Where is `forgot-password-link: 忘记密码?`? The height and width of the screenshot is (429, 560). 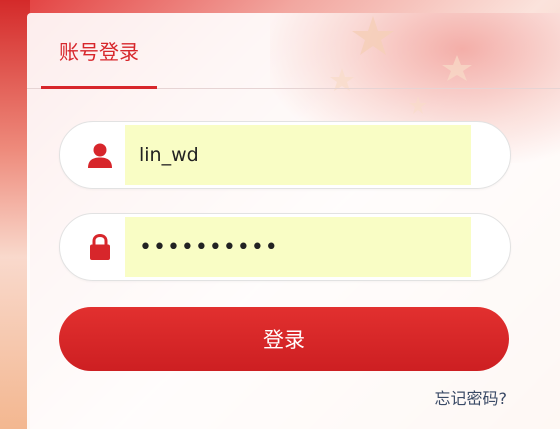 forgot-password-link: 忘记密码? is located at coordinates (457, 397).